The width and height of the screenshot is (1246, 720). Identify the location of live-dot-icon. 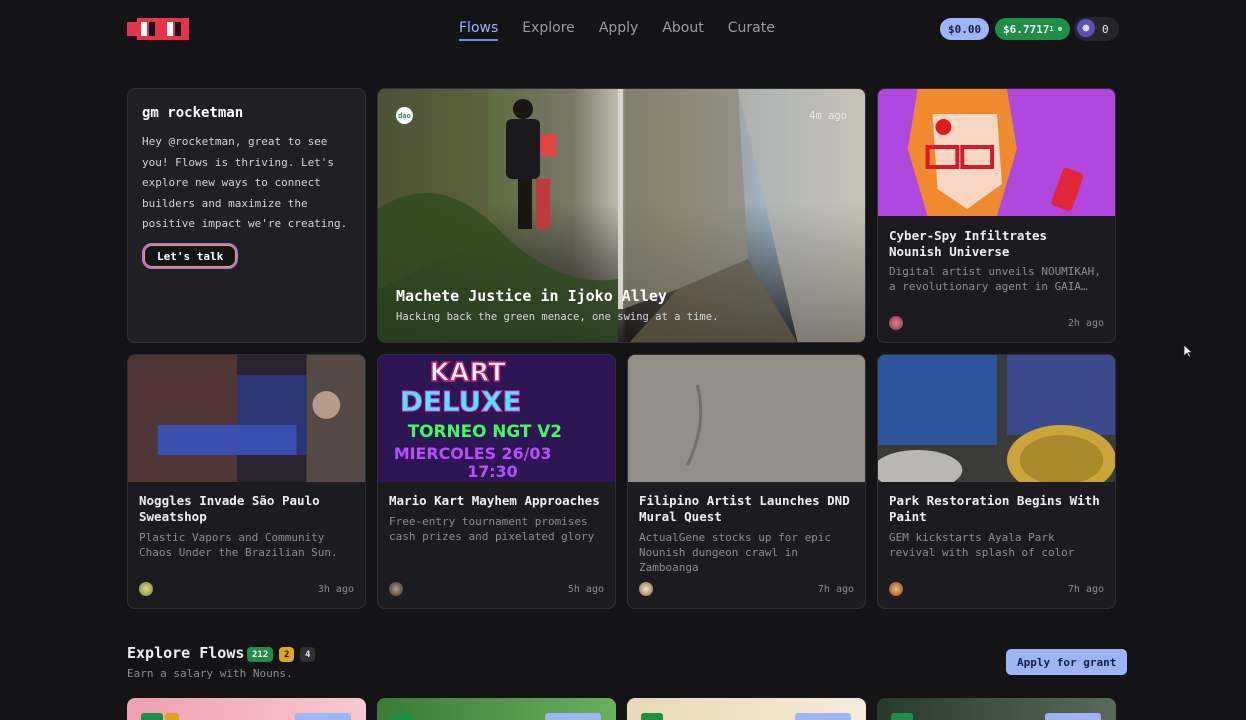
(1059, 29).